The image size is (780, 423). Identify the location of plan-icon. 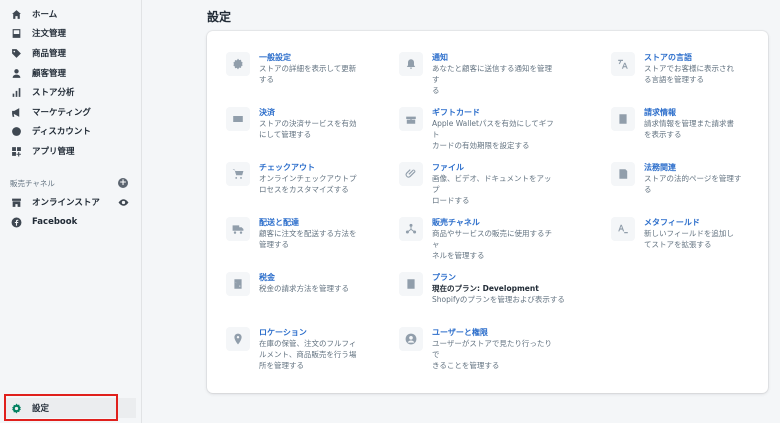
(411, 284).